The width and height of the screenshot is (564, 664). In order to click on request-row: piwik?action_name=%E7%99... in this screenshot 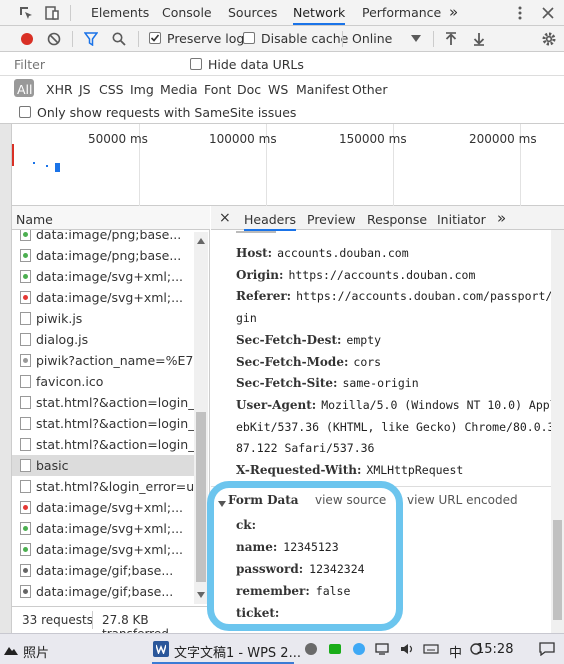, I will do `click(103, 360)`.